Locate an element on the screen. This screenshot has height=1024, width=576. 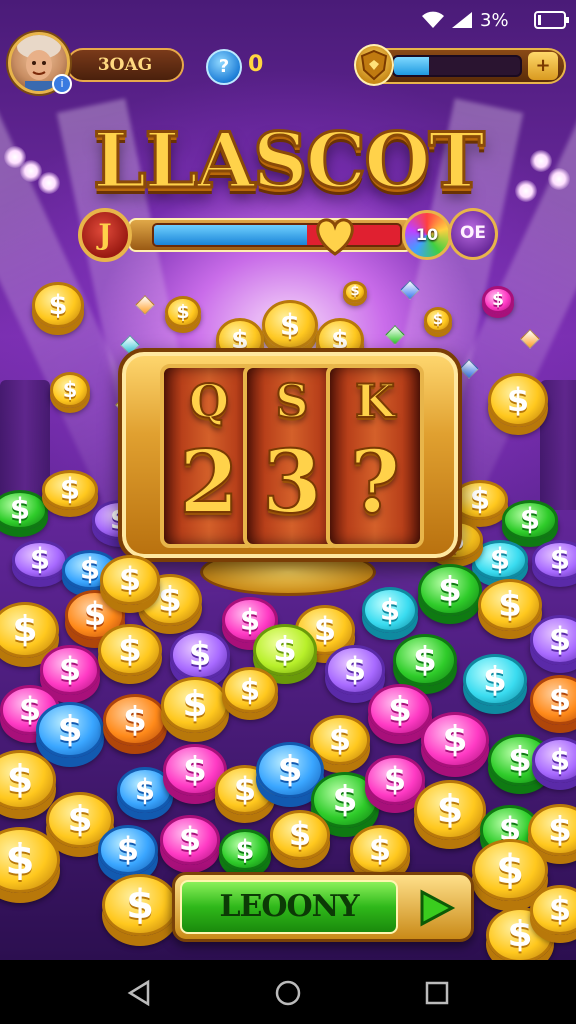
xp-progress-bar is located at coordinates (457, 66).